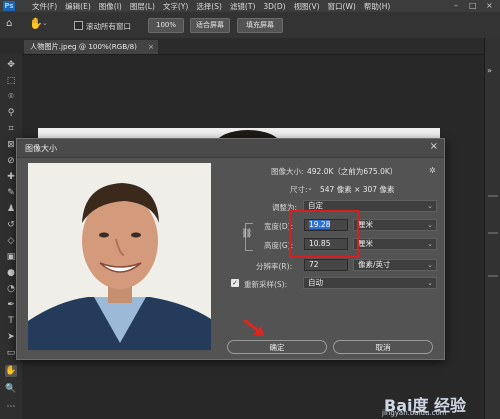  What do you see at coordinates (78, 25) in the screenshot?
I see `scroll-all-checkbox` at bounding box center [78, 25].